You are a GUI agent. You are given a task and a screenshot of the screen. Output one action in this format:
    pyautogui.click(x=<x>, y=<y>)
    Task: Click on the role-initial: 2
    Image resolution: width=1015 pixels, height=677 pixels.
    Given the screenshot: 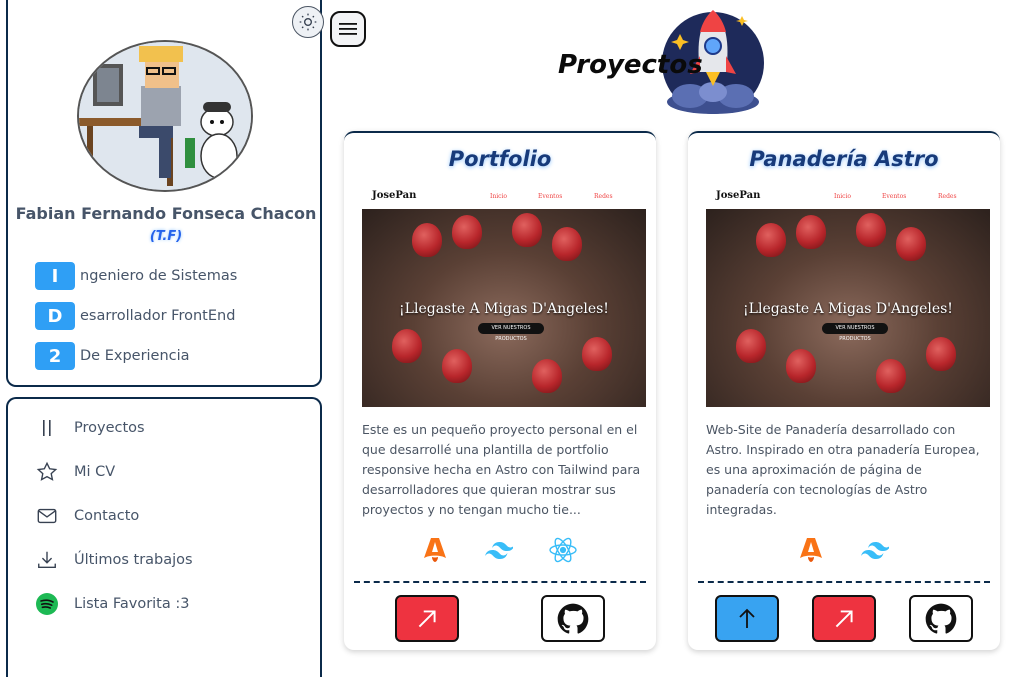 What is the action you would take?
    pyautogui.click(x=55, y=356)
    